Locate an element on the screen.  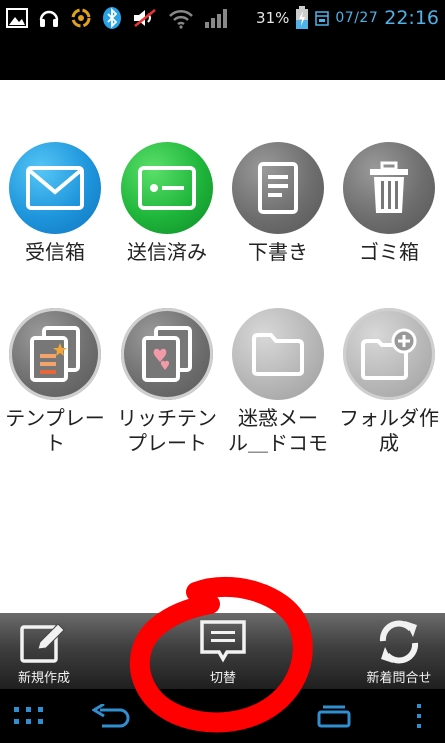
folder-label: フォルダ作 成 is located at coordinates (389, 430).